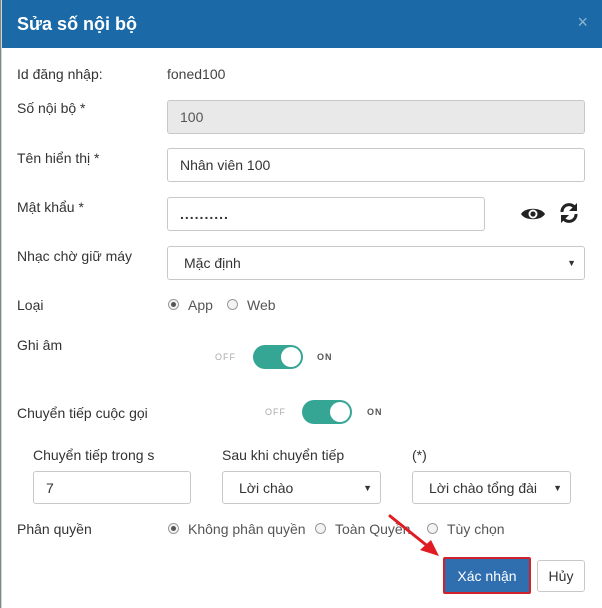  Describe the element at coordinates (376, 263) in the screenshot. I see `hold-music-select: Mặc định ▼` at that location.